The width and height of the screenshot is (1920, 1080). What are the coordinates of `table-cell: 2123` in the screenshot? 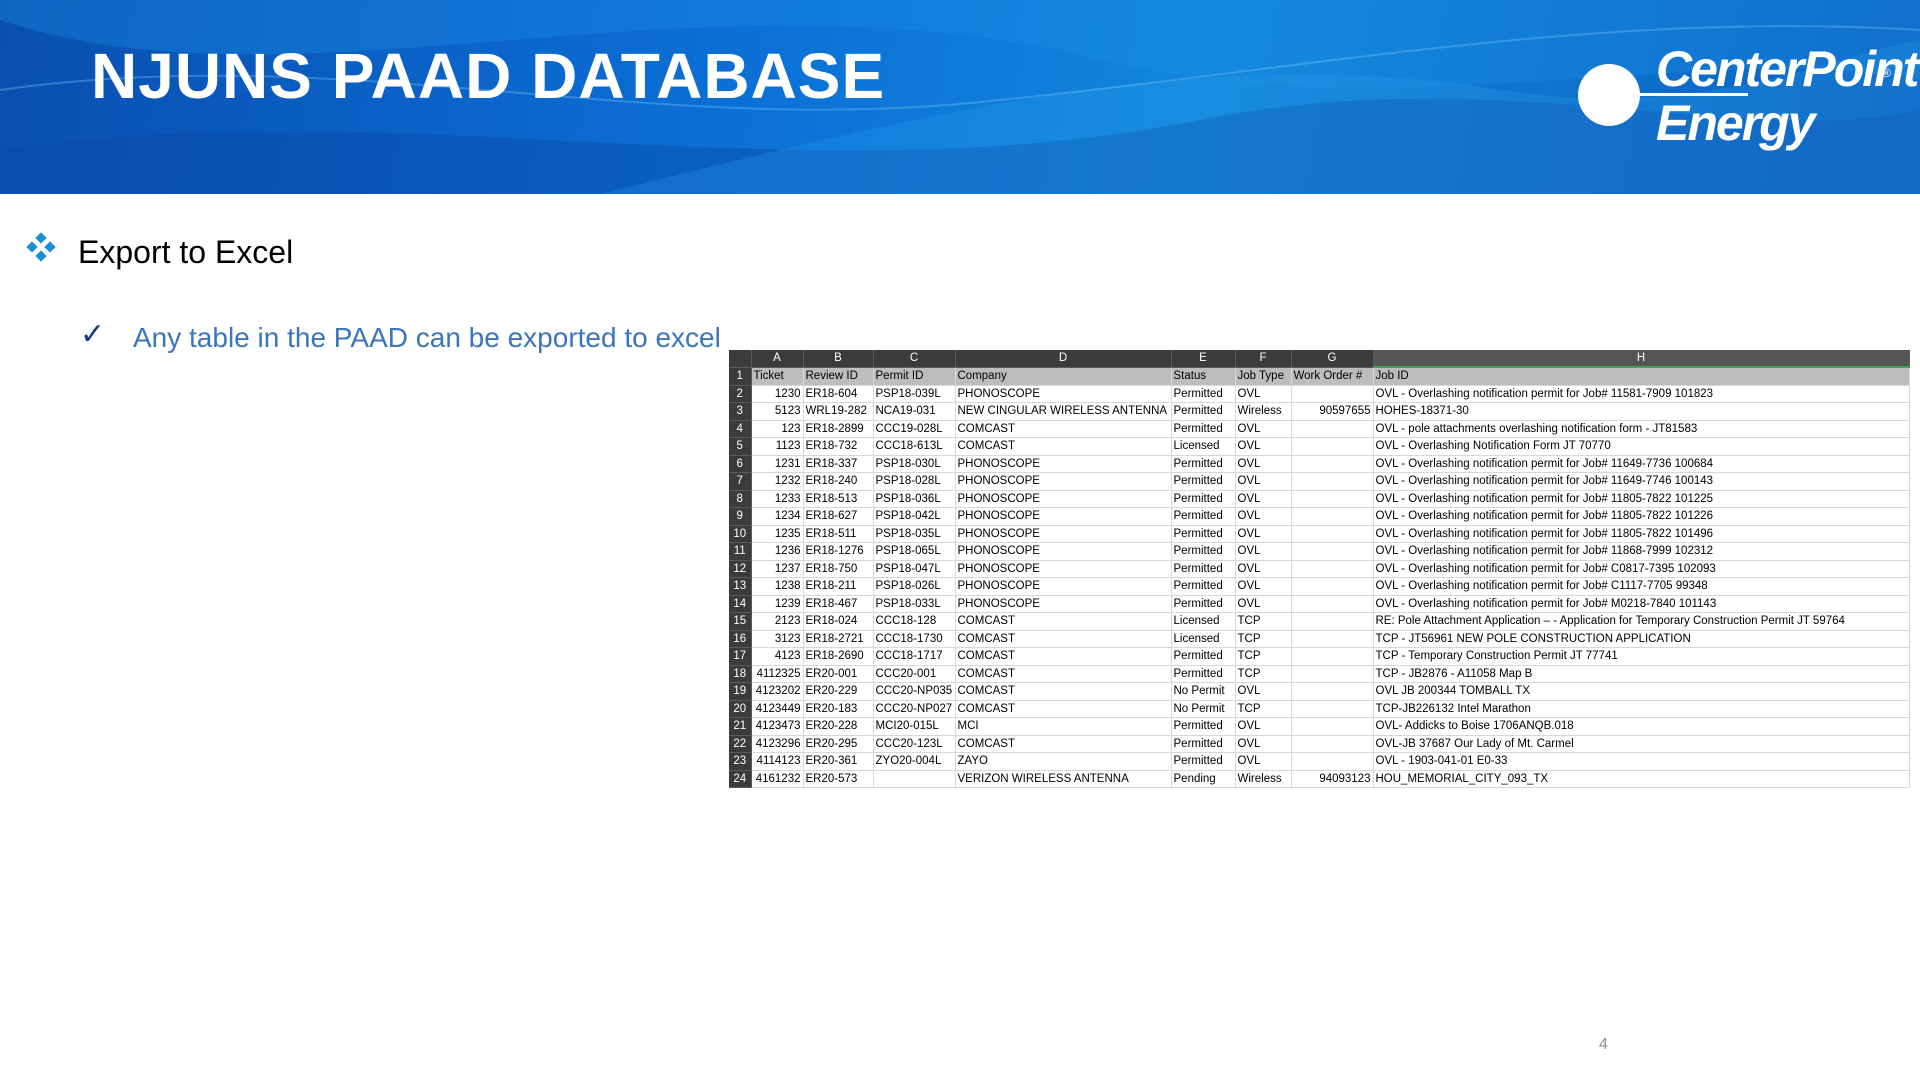 It's located at (777, 621).